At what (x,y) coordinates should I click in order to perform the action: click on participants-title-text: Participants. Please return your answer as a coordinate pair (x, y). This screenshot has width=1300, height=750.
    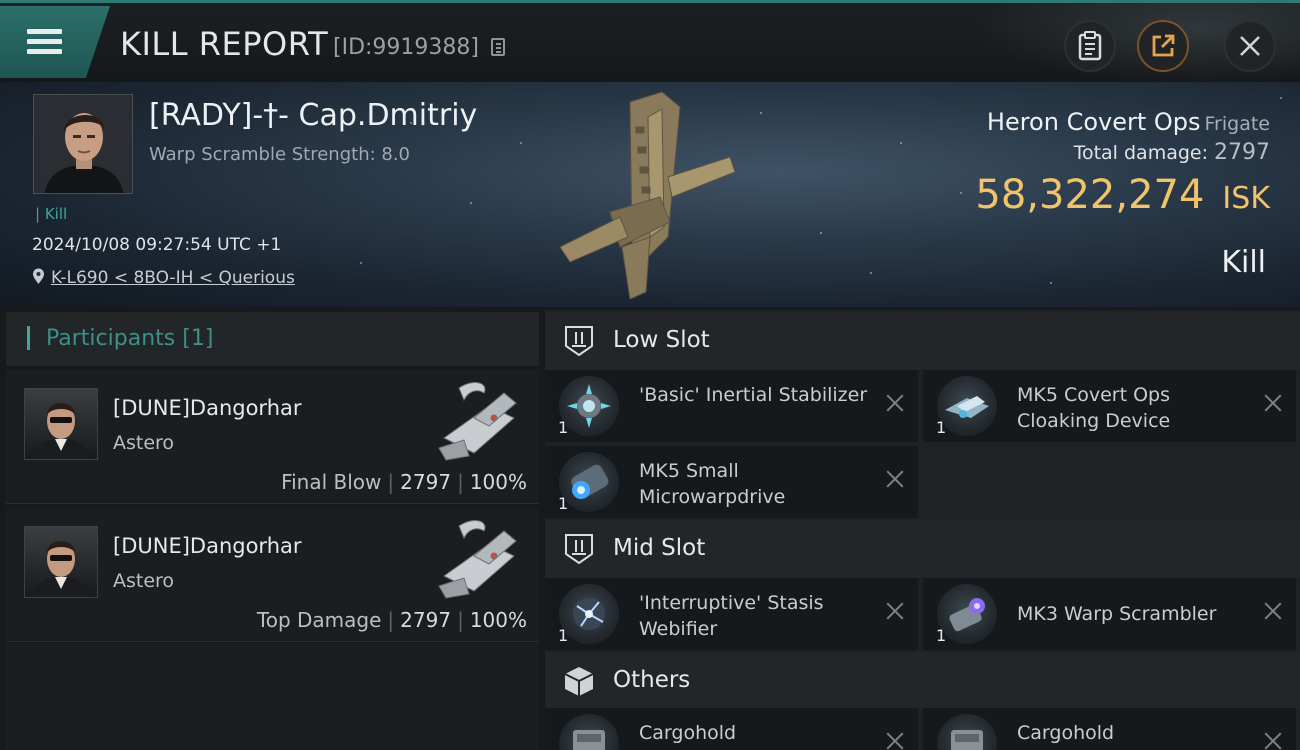
    Looking at the image, I should click on (111, 338).